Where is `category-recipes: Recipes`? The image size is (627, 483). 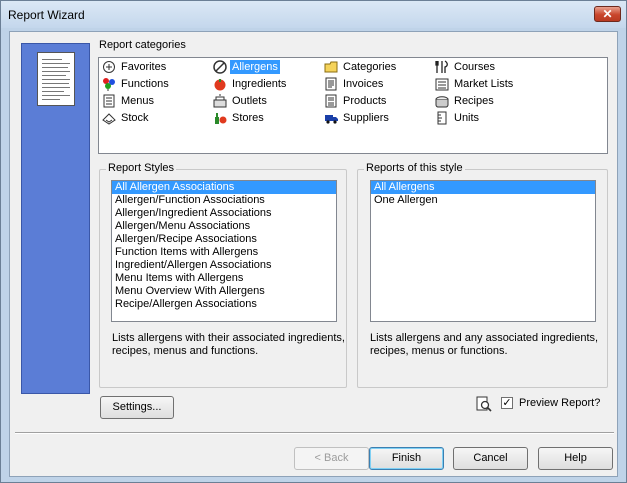
category-recipes: Recipes is located at coordinates (465, 101).